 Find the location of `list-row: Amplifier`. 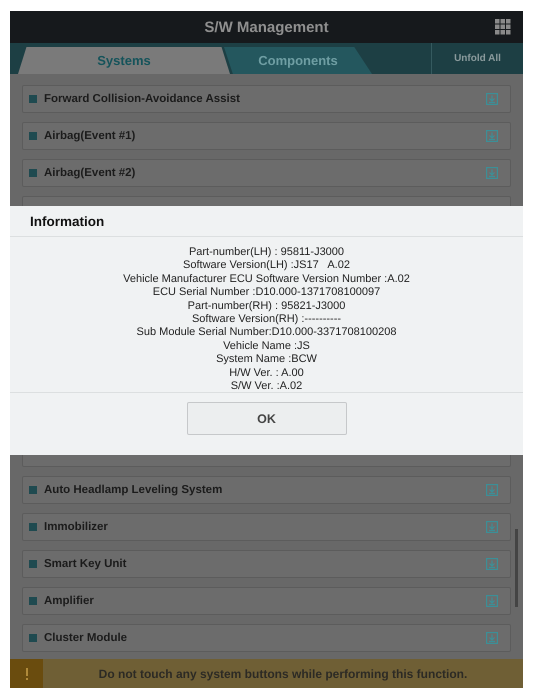

list-row: Amplifier is located at coordinates (266, 601).